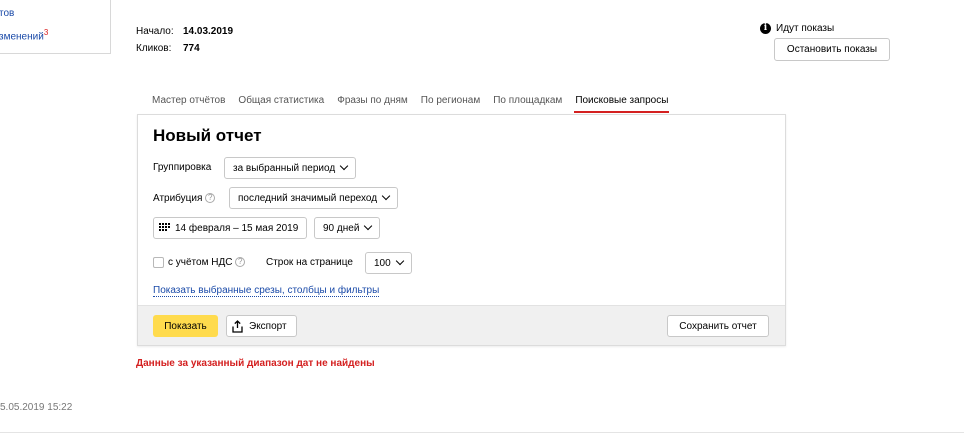  I want to click on rows-per-page-label: Строк на странице, so click(309, 262).